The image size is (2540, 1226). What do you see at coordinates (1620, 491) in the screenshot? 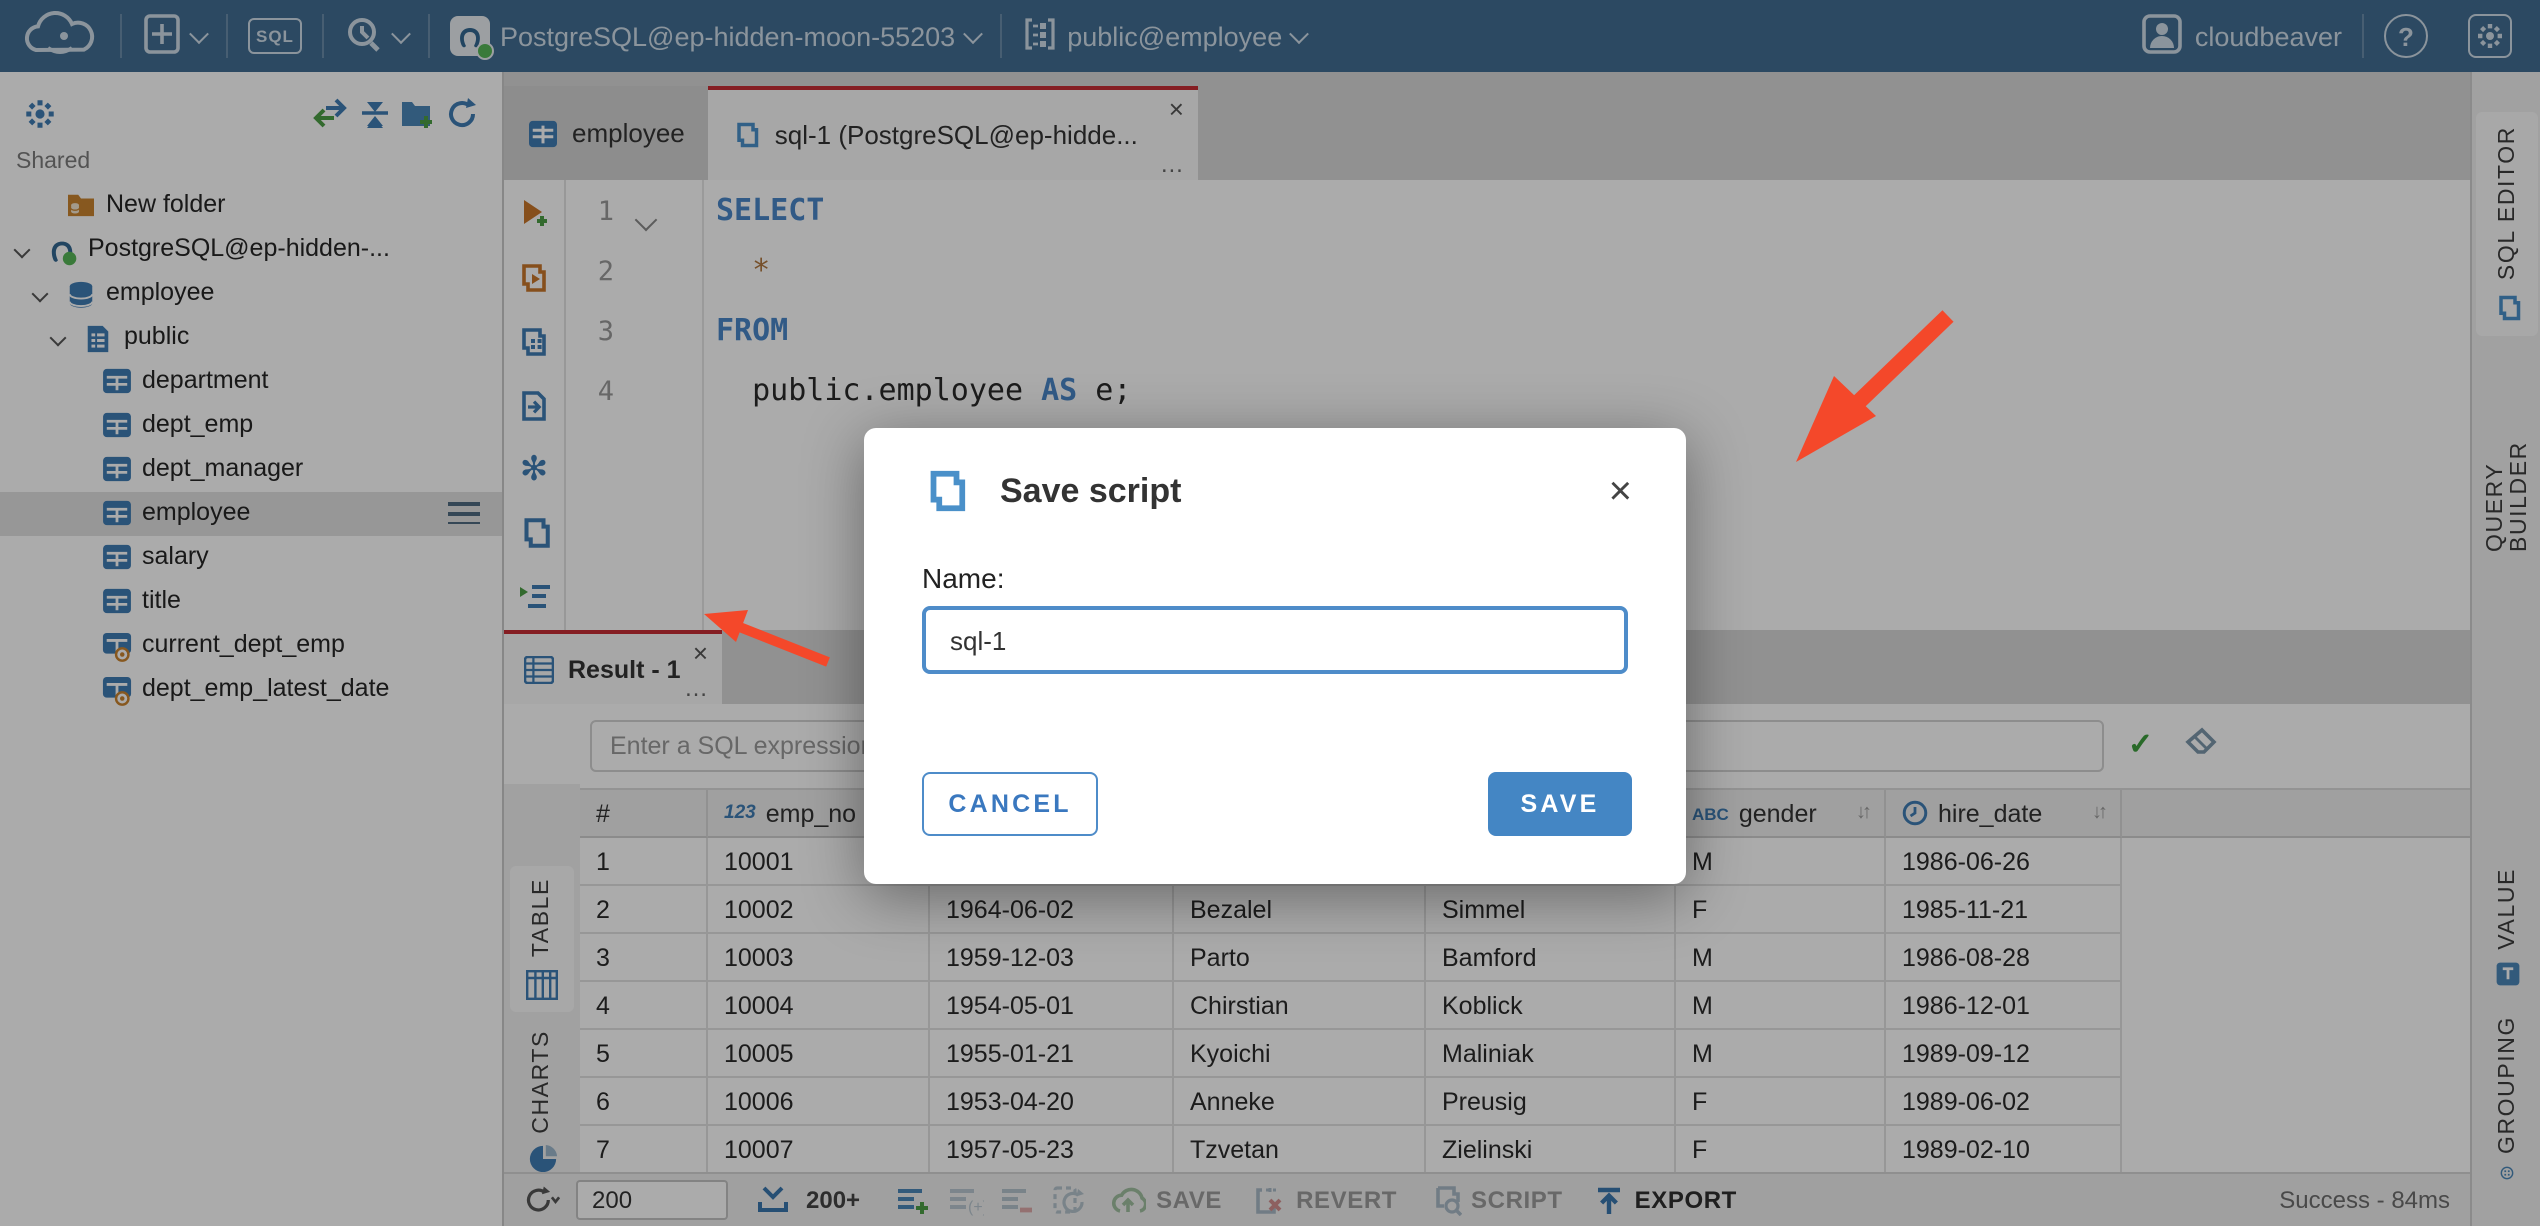
I see `close-icon: ×` at bounding box center [1620, 491].